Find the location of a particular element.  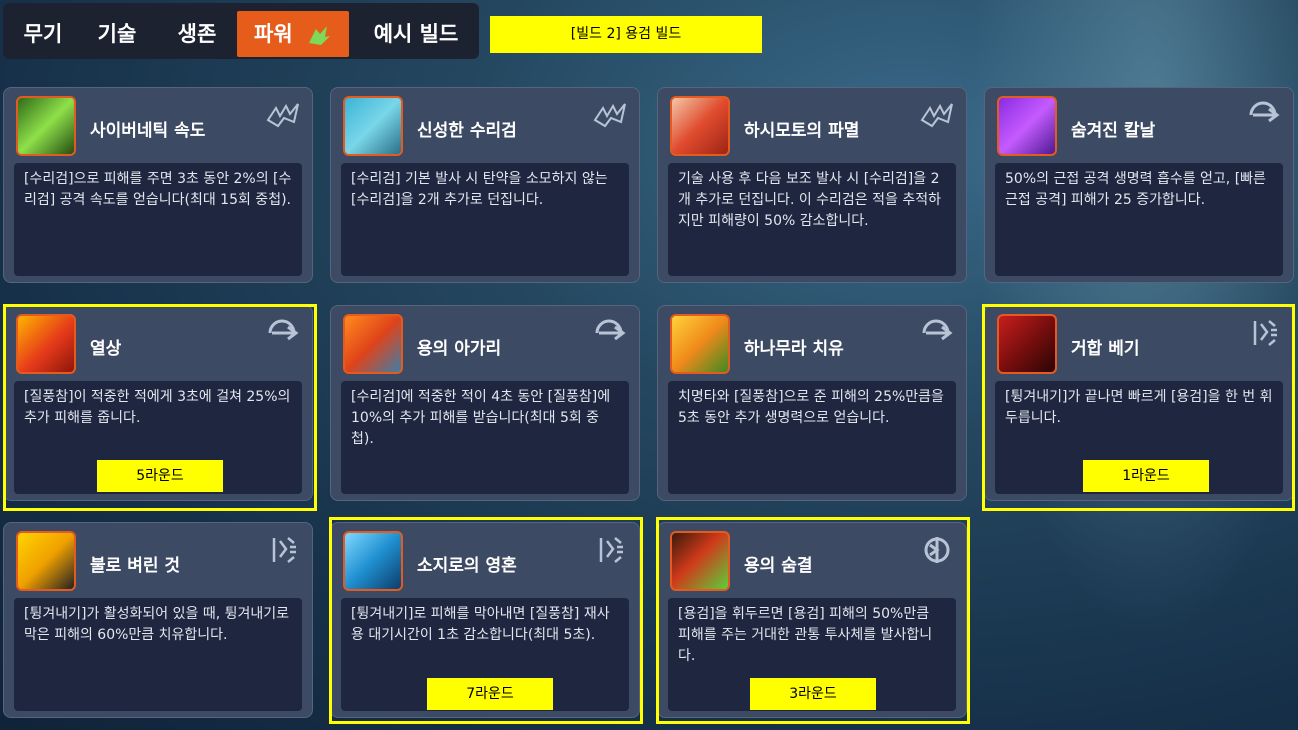

build-label-badge: [빌드 2] 용검 빌드 is located at coordinates (626, 34).